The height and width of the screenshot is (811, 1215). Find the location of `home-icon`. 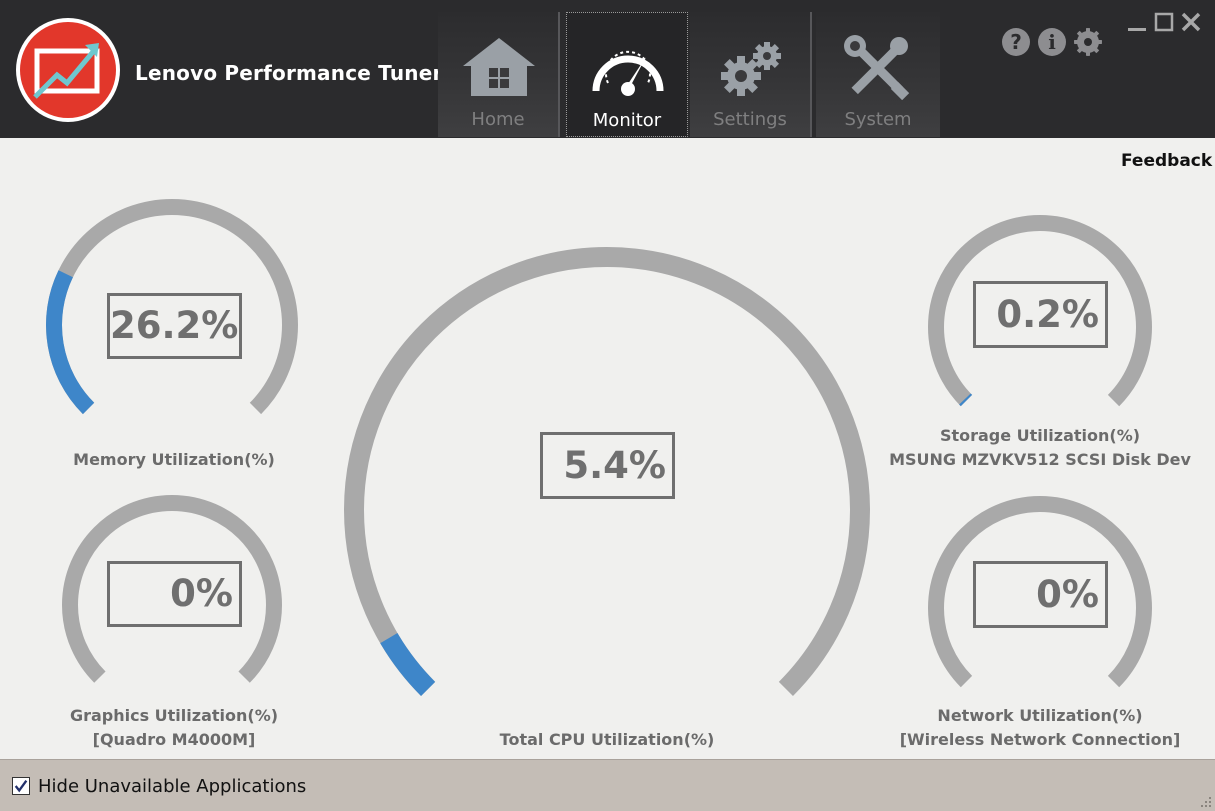

home-icon is located at coordinates (499, 67).